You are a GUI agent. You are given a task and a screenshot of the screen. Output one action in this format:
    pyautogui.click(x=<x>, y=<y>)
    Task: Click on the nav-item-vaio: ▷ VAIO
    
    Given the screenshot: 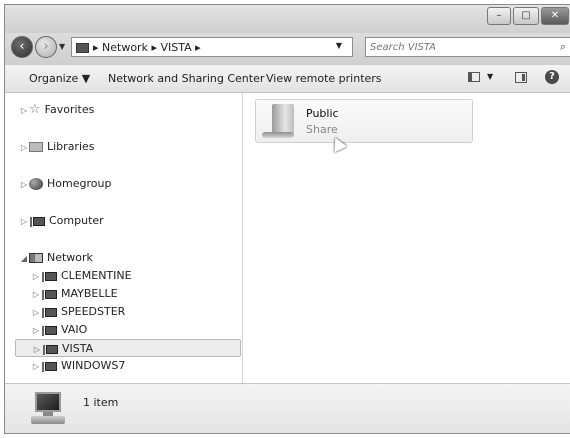 What is the action you would take?
    pyautogui.click(x=59, y=330)
    